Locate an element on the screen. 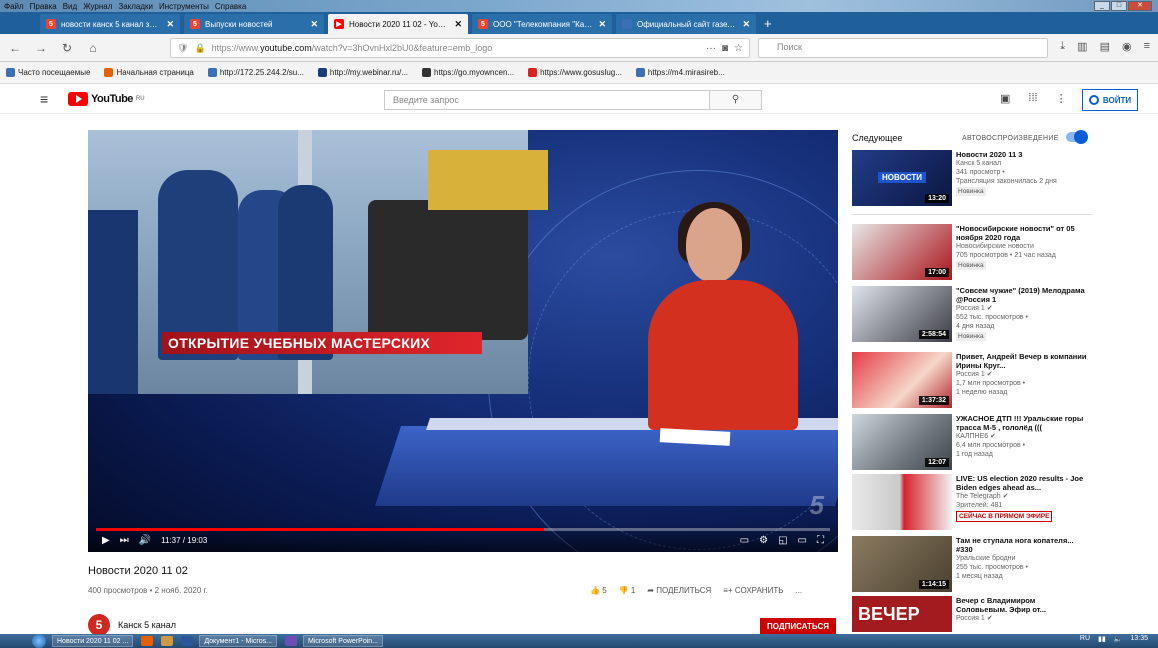 This screenshot has height=648, width=1158. apps-grid-icon: ⁞⁞⁞ is located at coordinates (1032, 98).